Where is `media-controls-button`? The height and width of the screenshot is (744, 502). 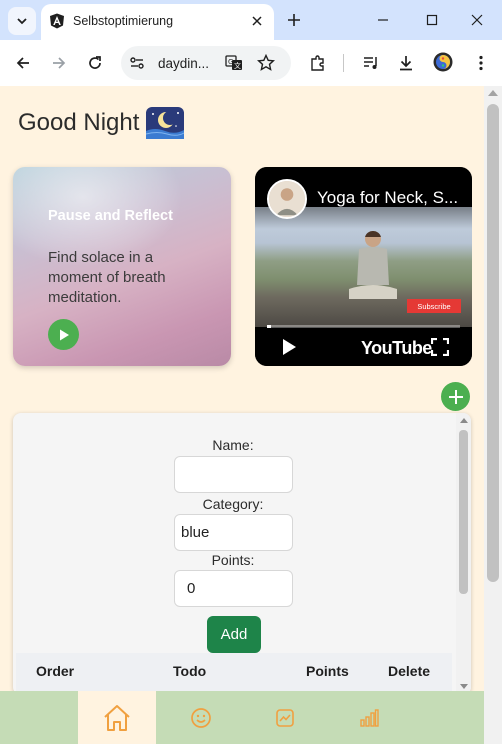 media-controls-button is located at coordinates (371, 63).